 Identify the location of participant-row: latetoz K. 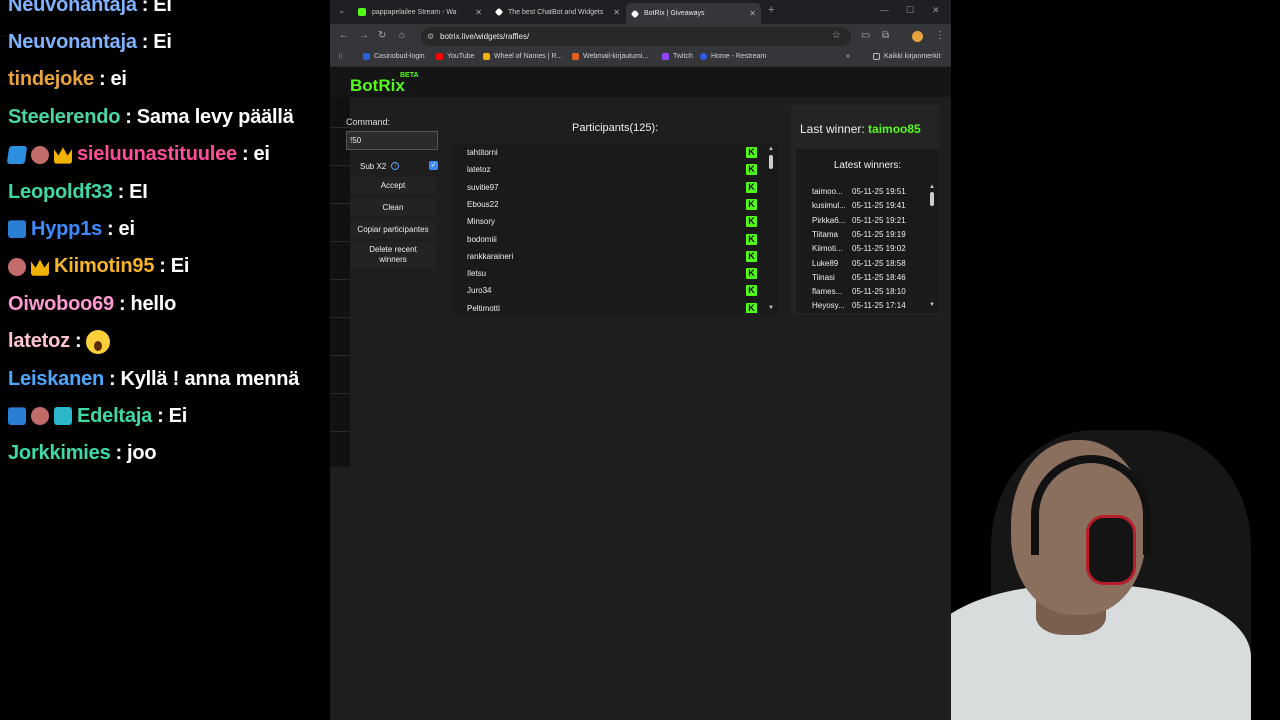
(612, 169).